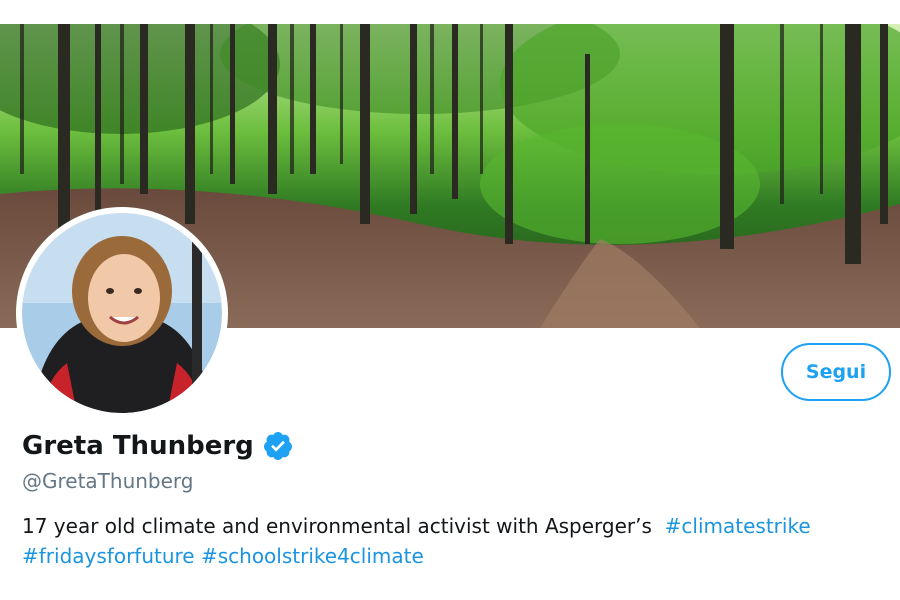 This screenshot has width=900, height=600. What do you see at coordinates (312, 556) in the screenshot?
I see `hashtag-link: #schoolstrike4climate` at bounding box center [312, 556].